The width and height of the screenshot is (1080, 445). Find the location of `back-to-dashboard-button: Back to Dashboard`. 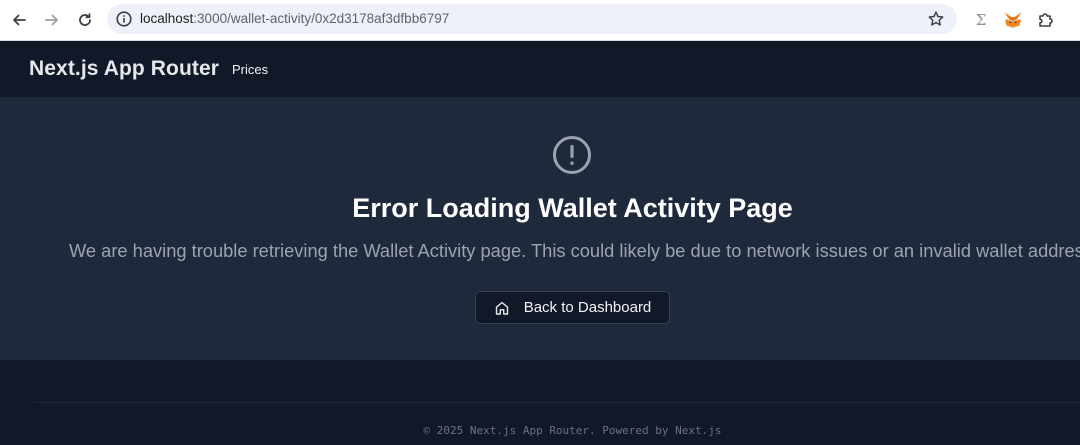

back-to-dashboard-button: Back to Dashboard is located at coordinates (572, 307).